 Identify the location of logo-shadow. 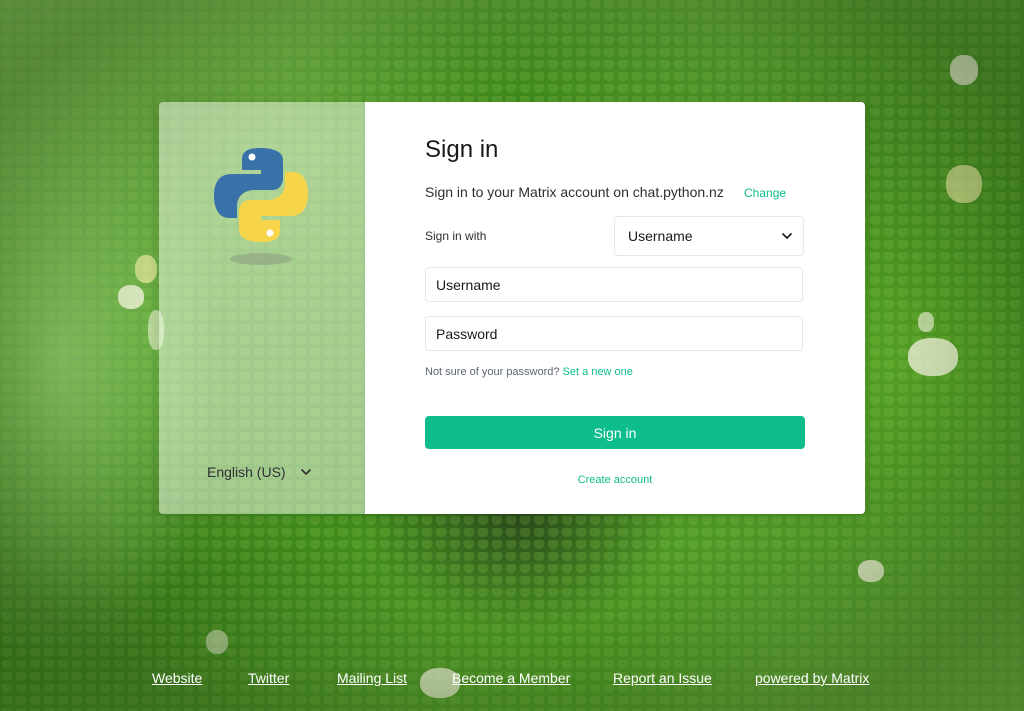
(261, 259).